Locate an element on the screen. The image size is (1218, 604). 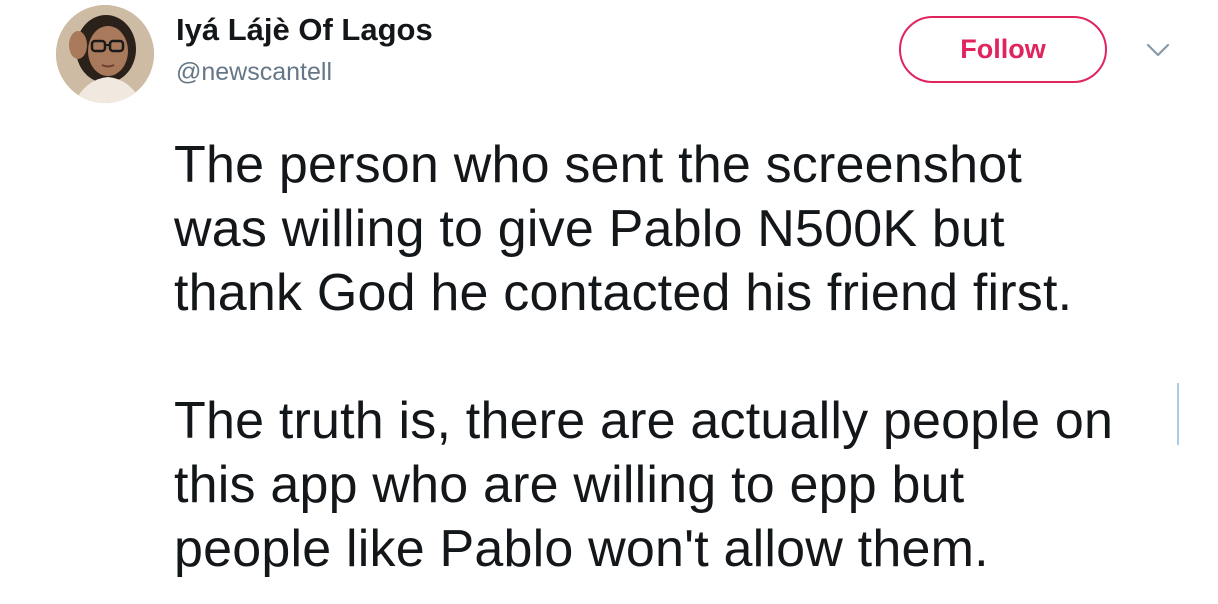
paragraph-break is located at coordinates (689, 357).